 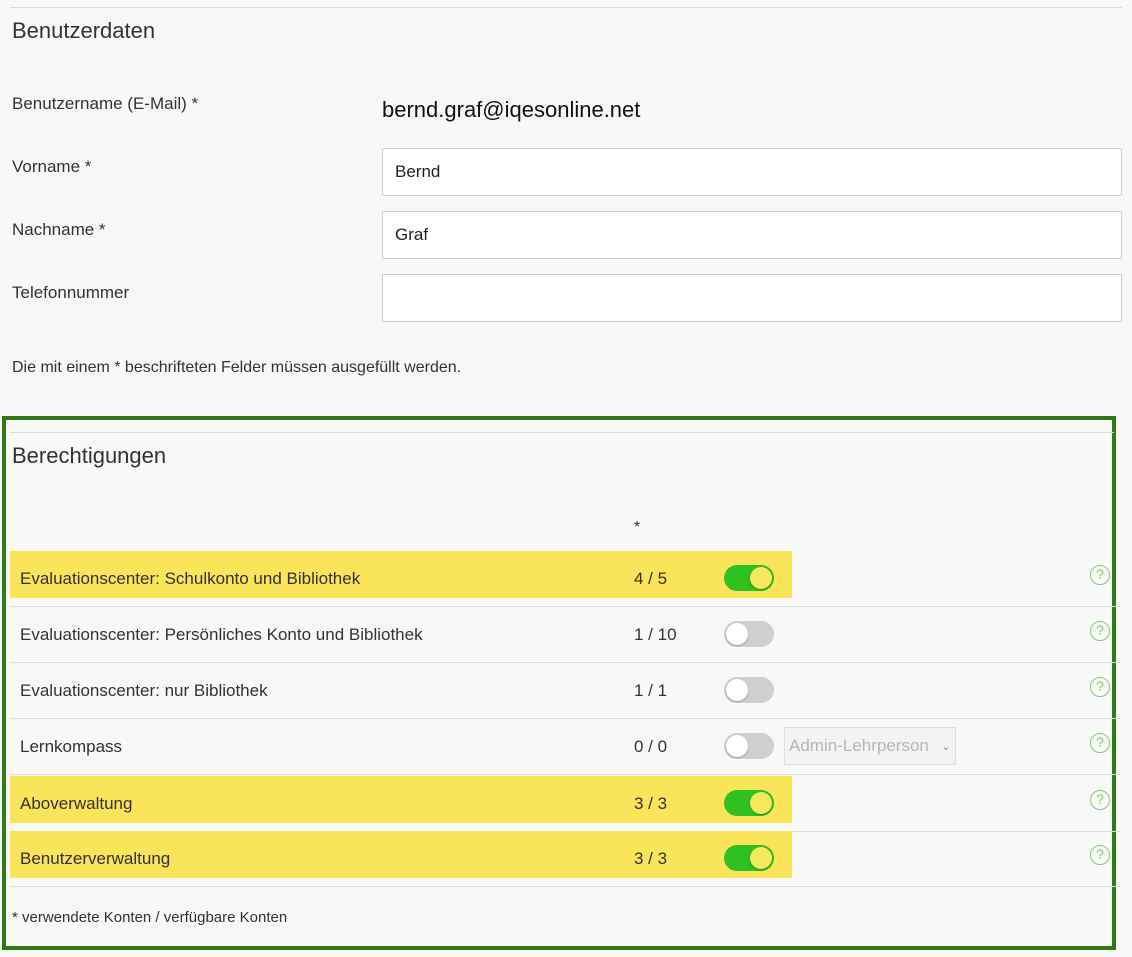 I want to click on lastname-input, so click(x=752, y=235).